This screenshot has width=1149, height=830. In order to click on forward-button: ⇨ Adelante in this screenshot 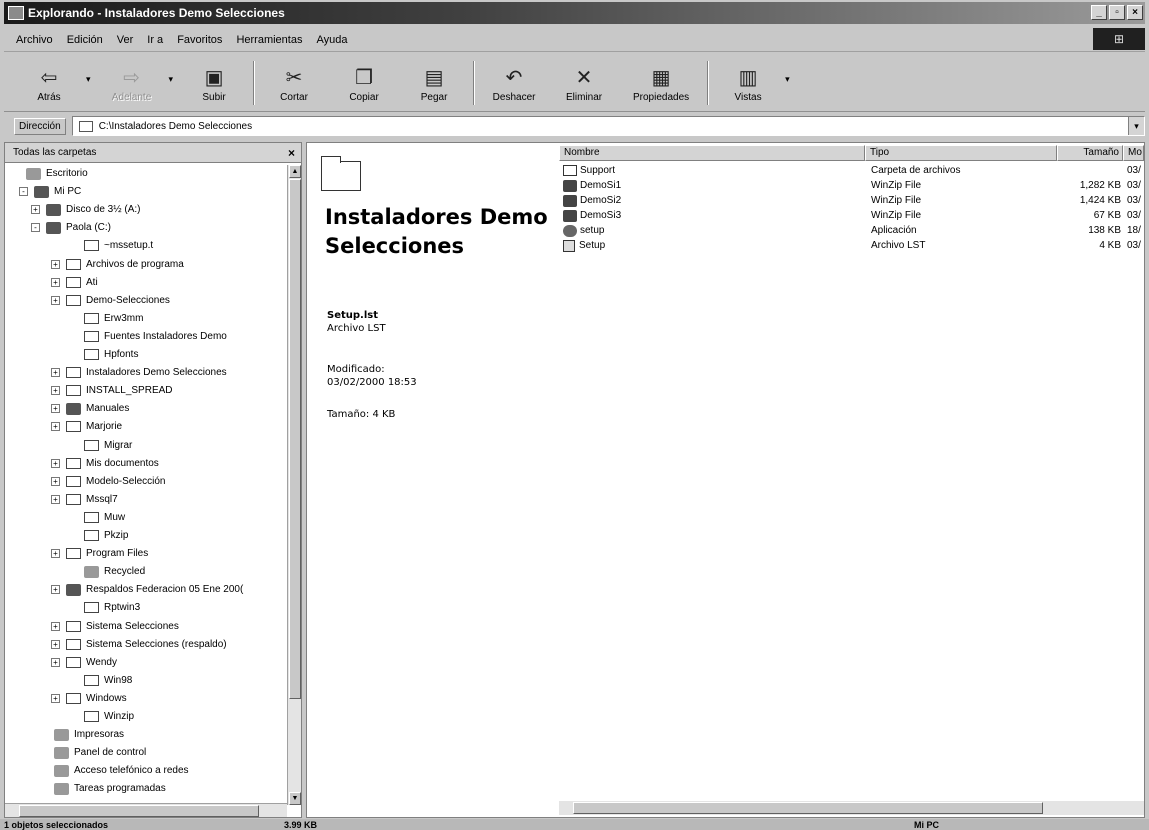, I will do `click(132, 88)`.